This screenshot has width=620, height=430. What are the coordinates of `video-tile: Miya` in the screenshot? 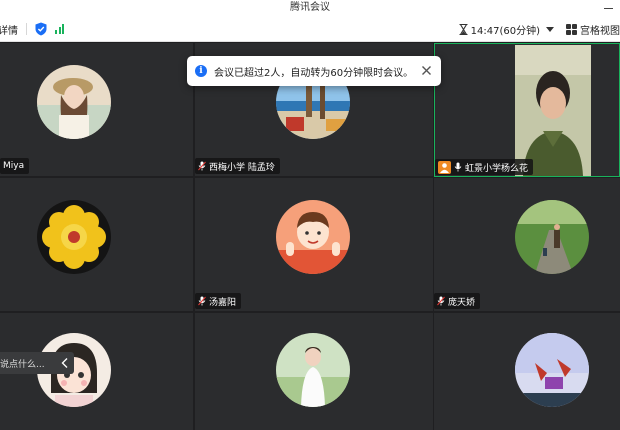 It's located at (96, 109).